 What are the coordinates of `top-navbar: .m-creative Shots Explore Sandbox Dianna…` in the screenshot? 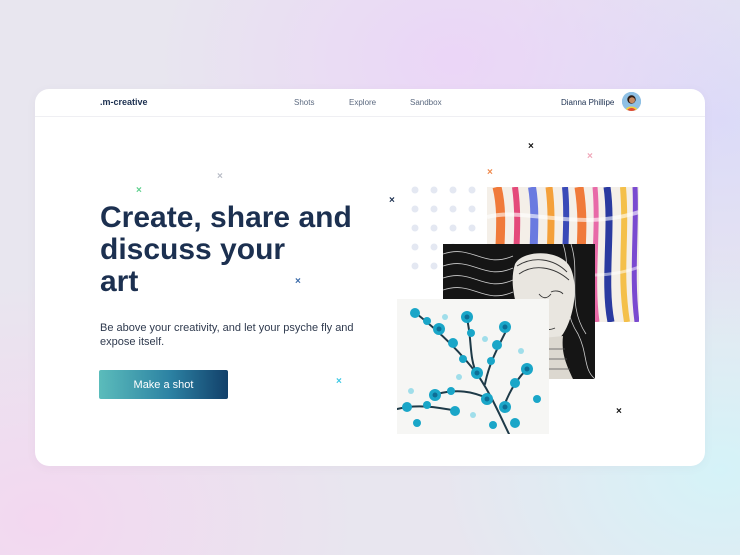 It's located at (370, 103).